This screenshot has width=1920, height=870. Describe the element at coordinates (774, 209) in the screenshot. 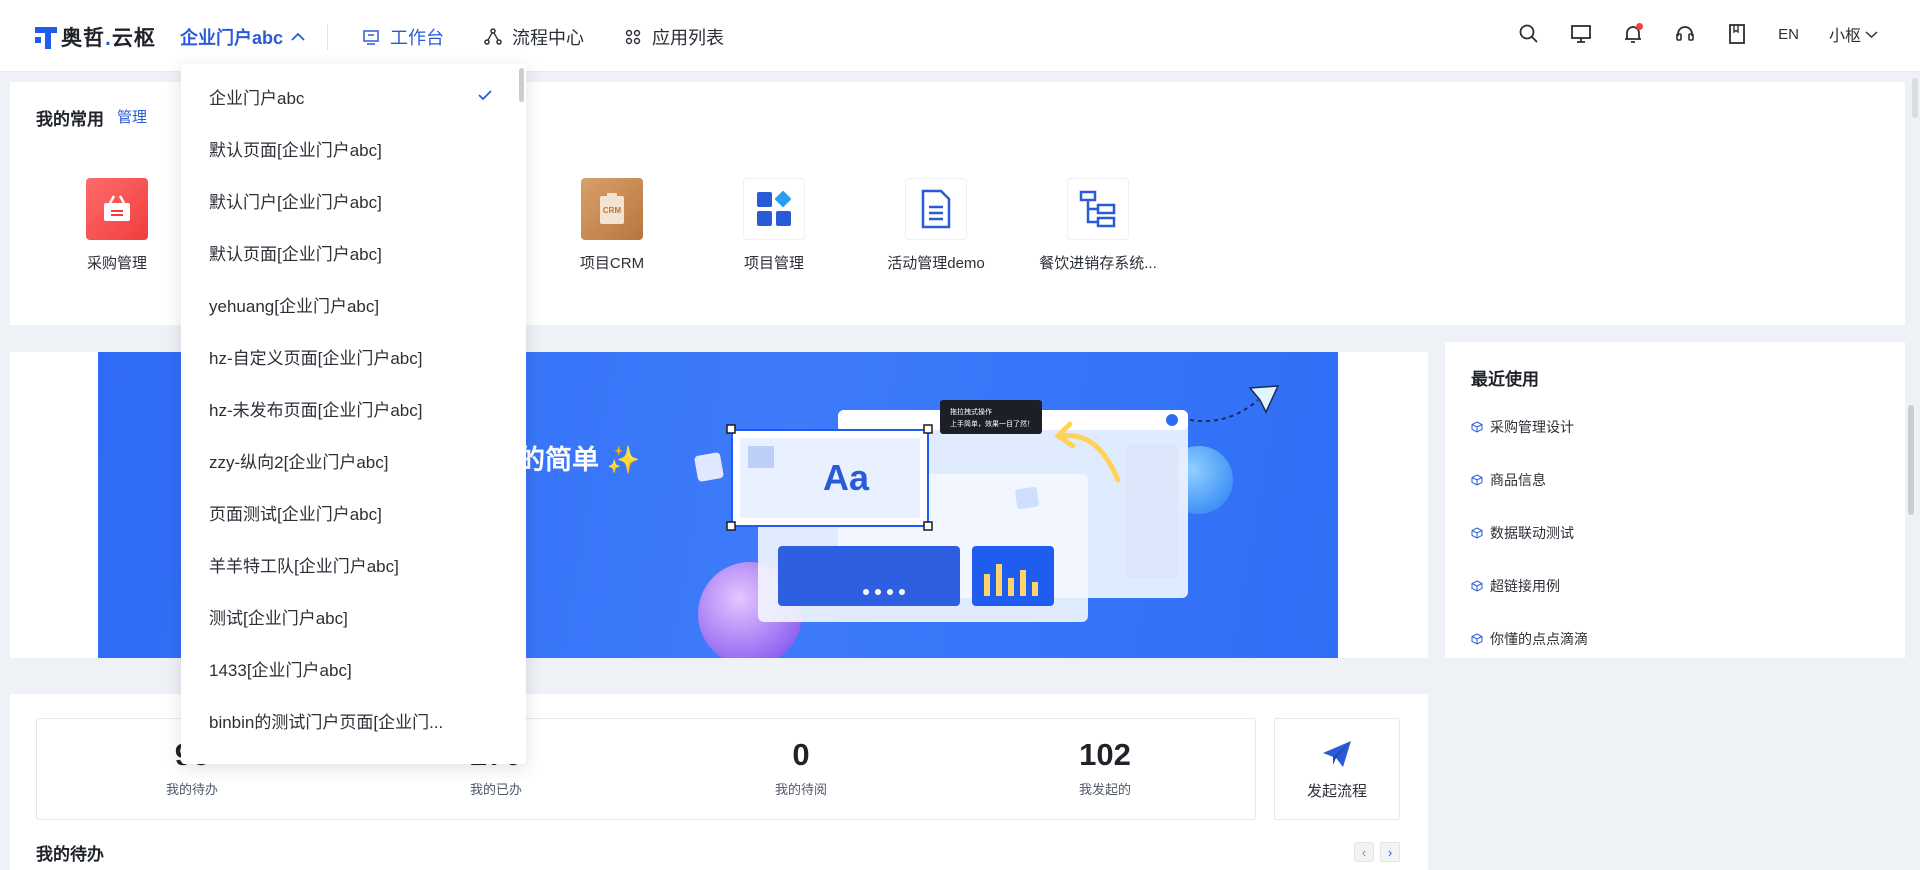

I see `blocks-icon` at that location.